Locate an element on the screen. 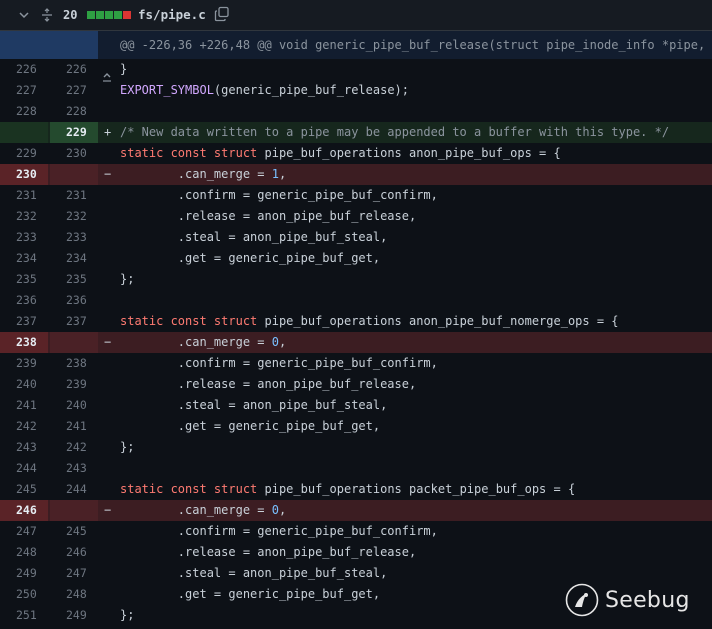 Image resolution: width=712 pixels, height=629 pixels. old-line-number: 228 is located at coordinates (24, 111).